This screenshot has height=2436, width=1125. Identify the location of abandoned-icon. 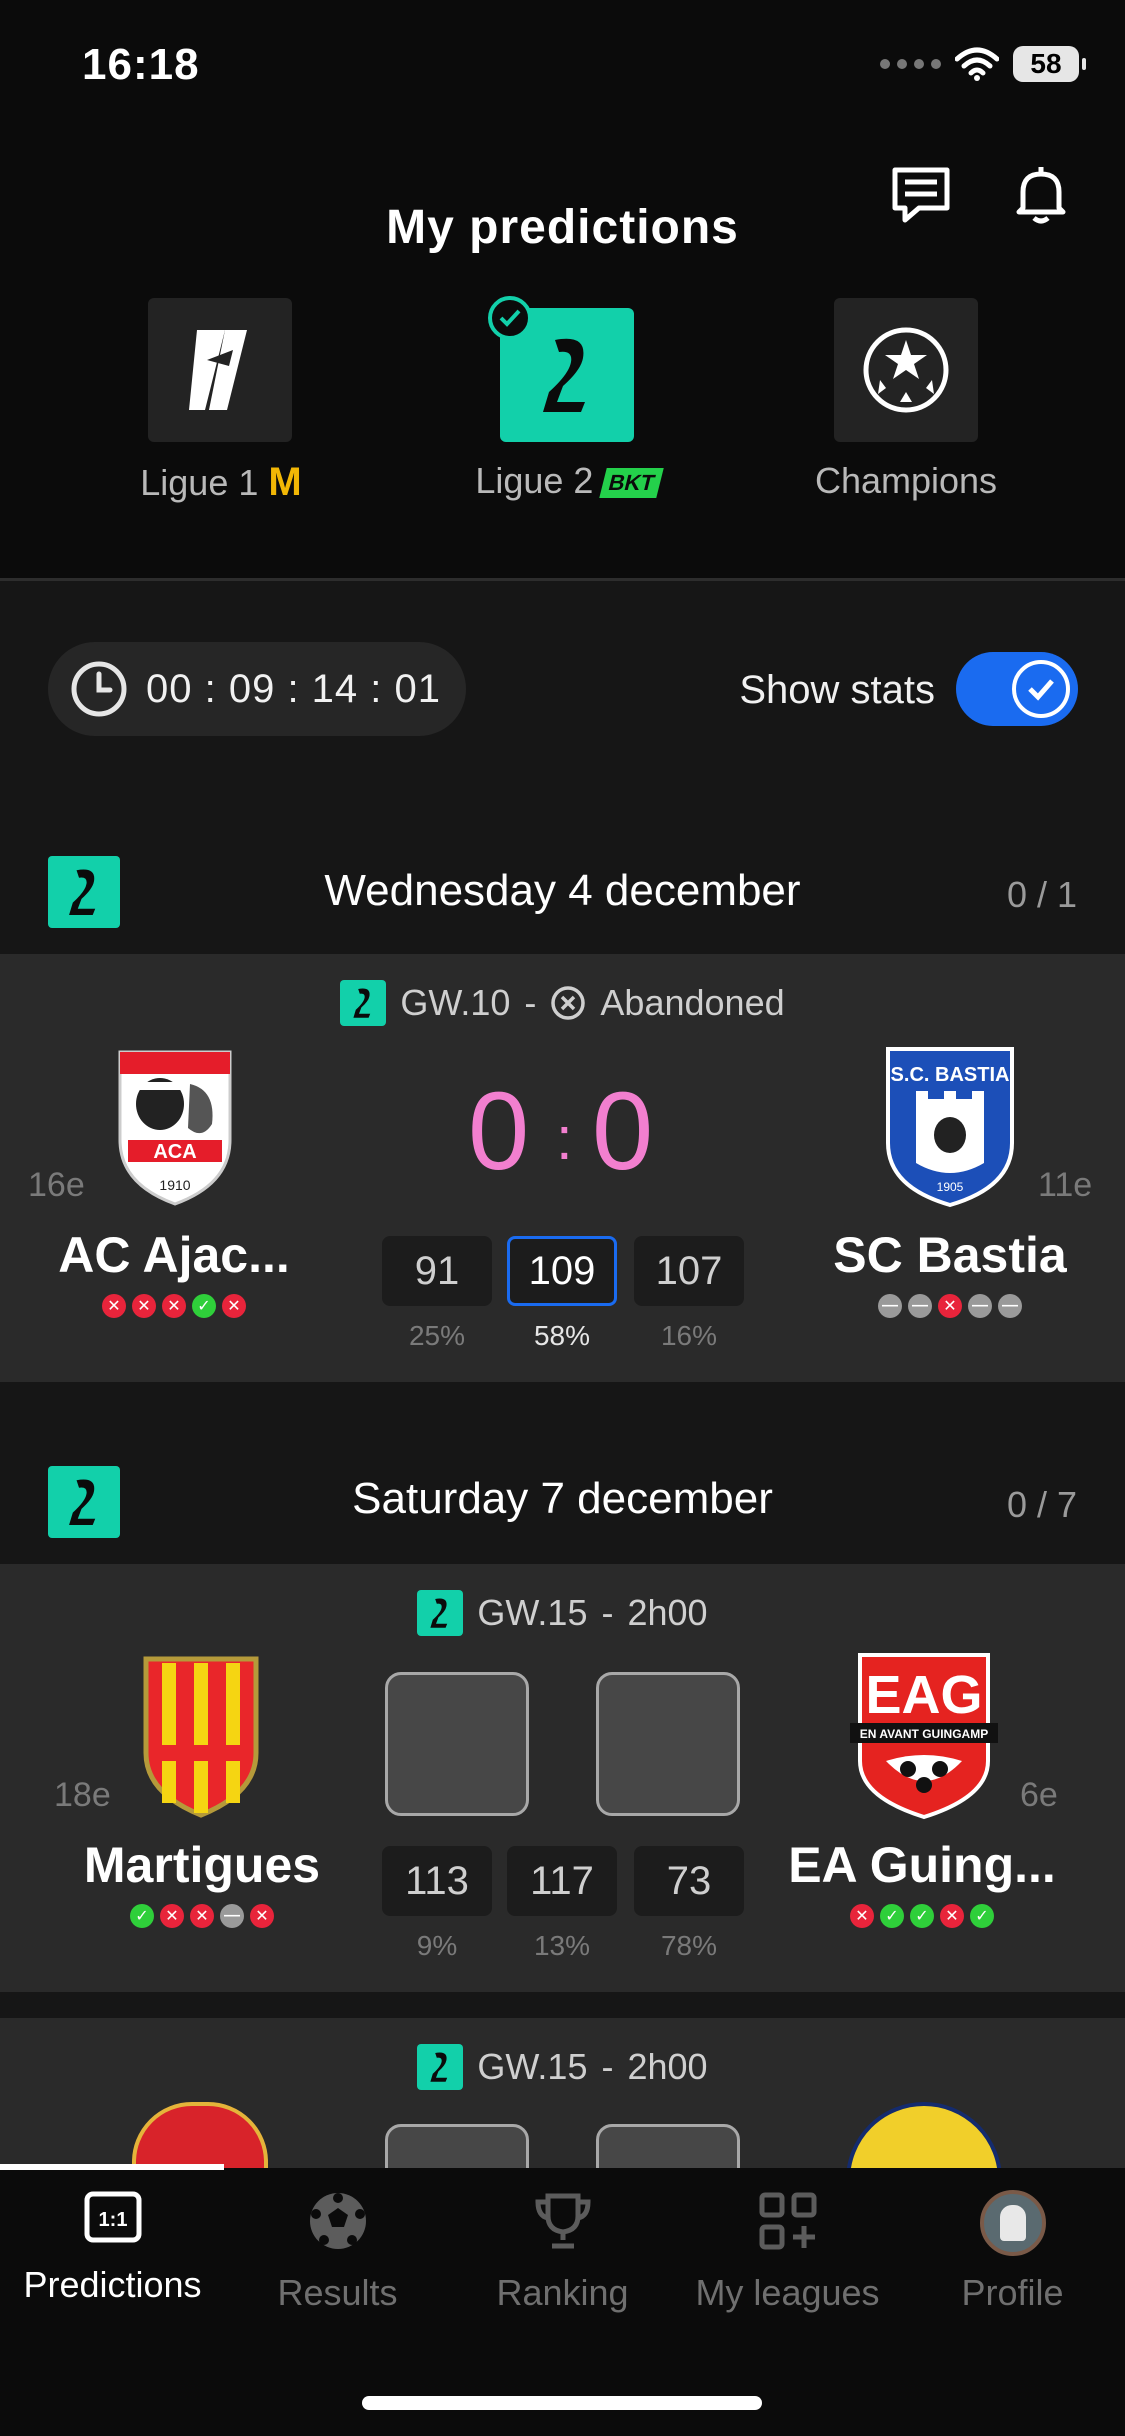
(568, 1003).